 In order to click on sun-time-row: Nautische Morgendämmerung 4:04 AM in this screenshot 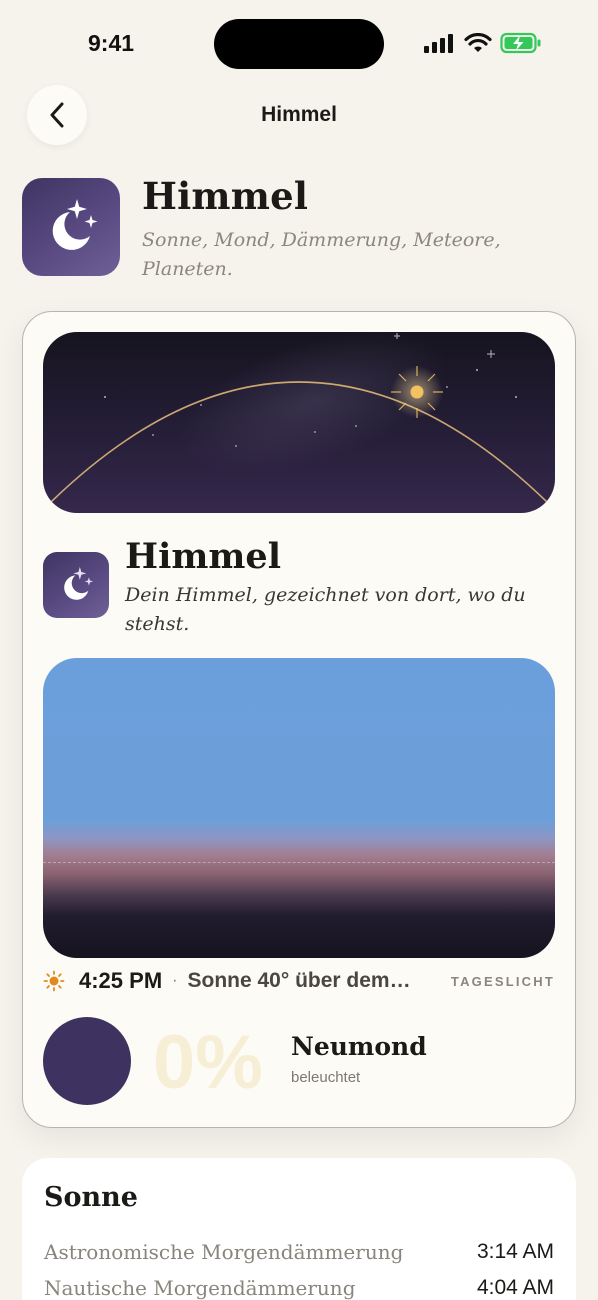, I will do `click(299, 1286)`.